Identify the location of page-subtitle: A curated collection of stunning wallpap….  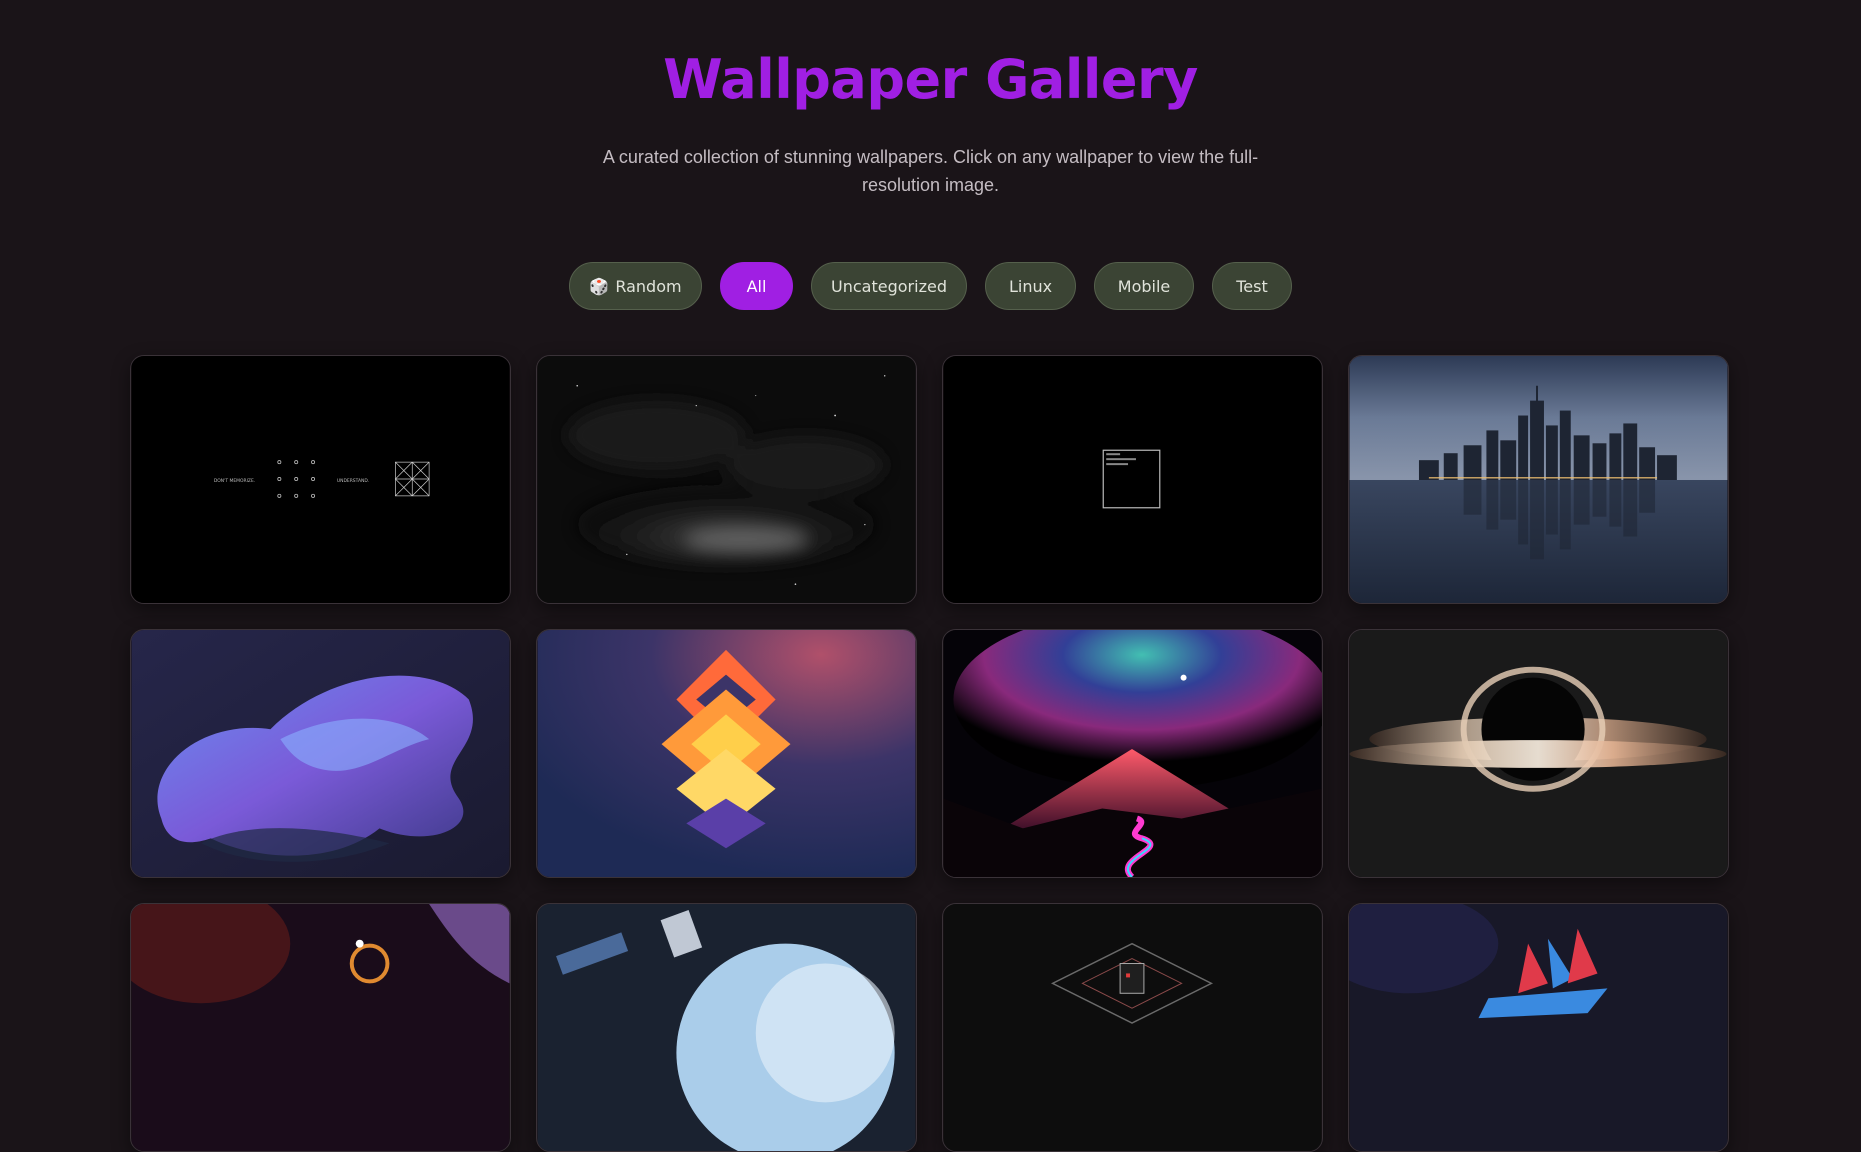
(930, 171).